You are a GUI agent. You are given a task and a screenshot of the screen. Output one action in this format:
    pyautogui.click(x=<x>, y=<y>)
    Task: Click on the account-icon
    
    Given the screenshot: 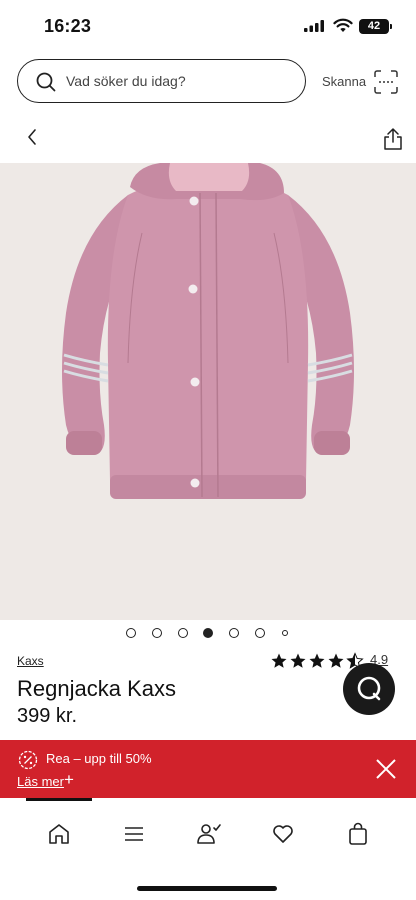 What is the action you would take?
    pyautogui.click(x=209, y=834)
    